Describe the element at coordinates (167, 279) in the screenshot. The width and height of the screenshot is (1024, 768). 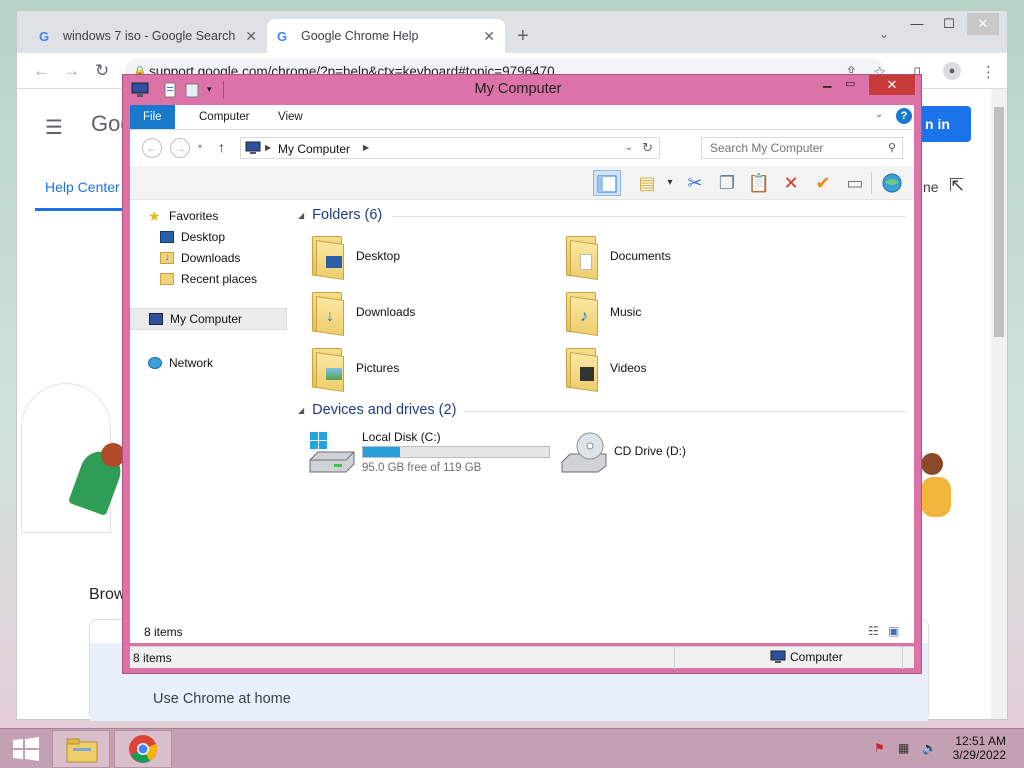
I see `recent-places-icon` at that location.